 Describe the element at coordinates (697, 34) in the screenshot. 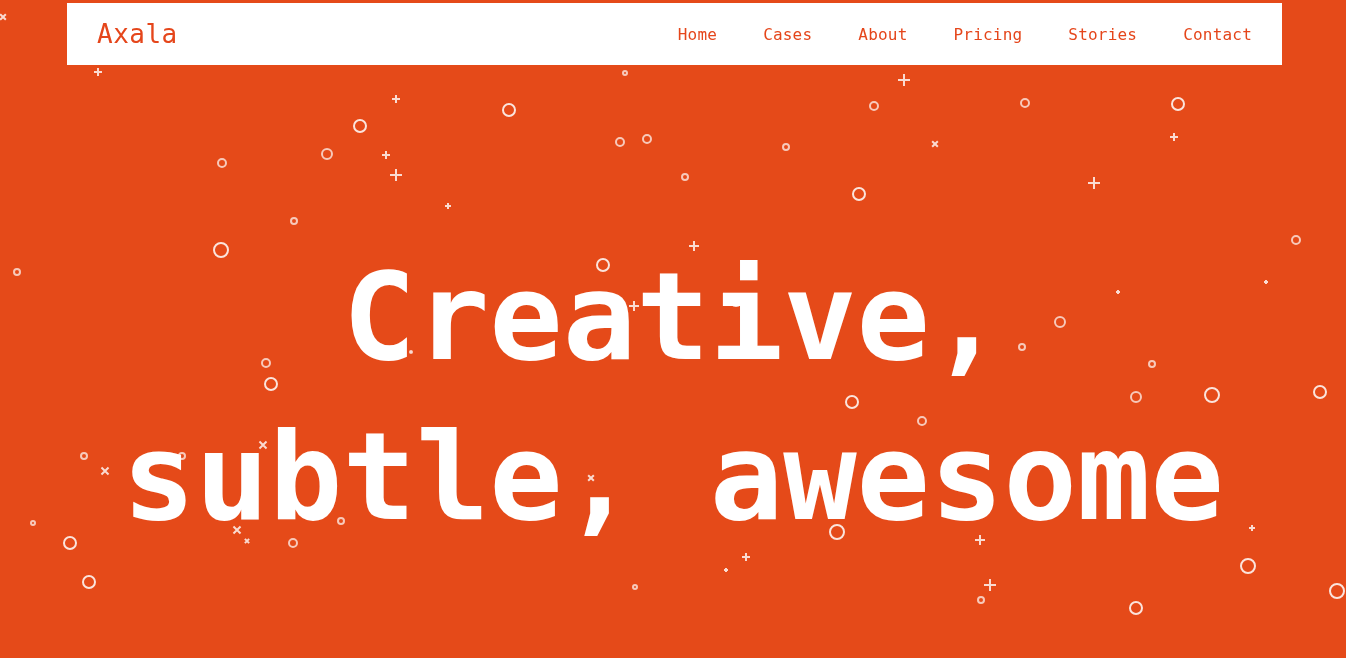

I see `nav-link: Home` at that location.